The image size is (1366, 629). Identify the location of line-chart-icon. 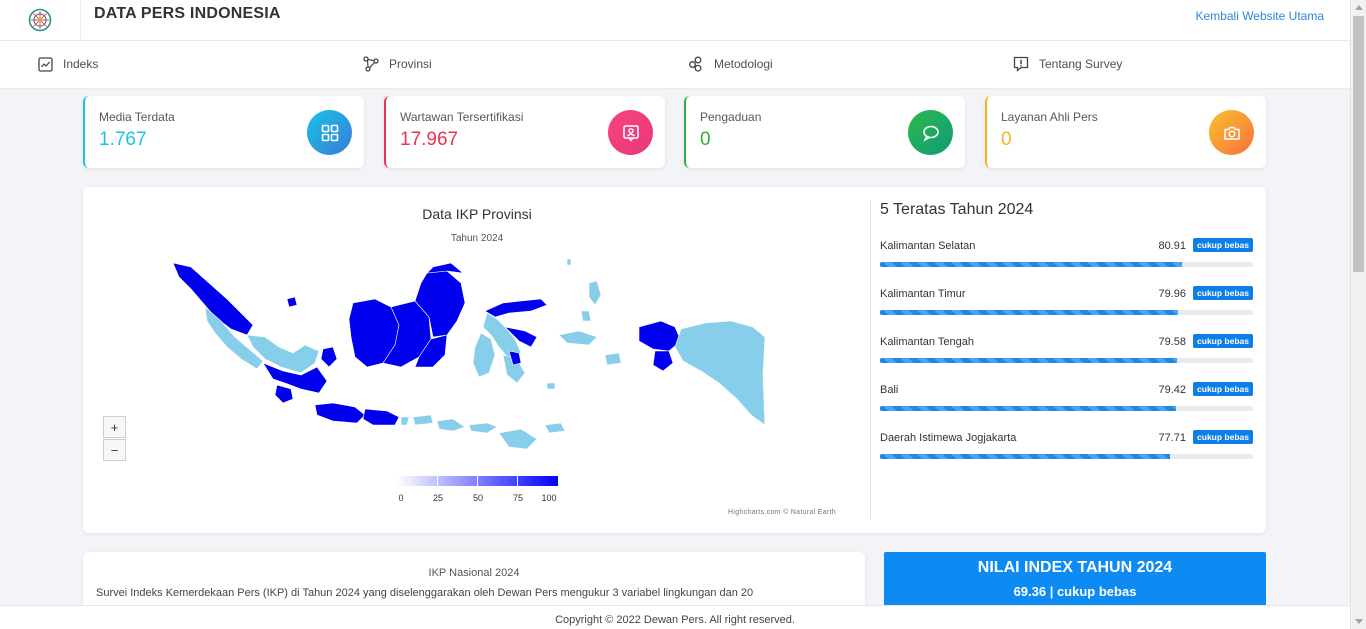
(45, 64).